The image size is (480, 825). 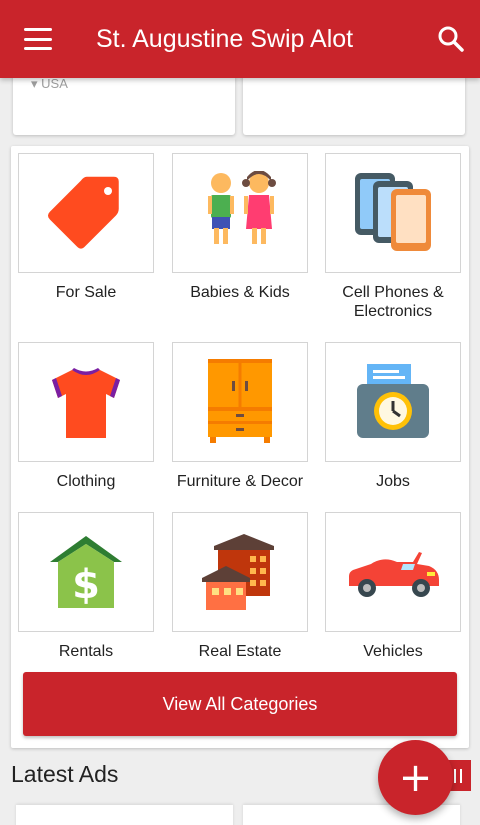 I want to click on shirt-icon, so click(x=86, y=403).